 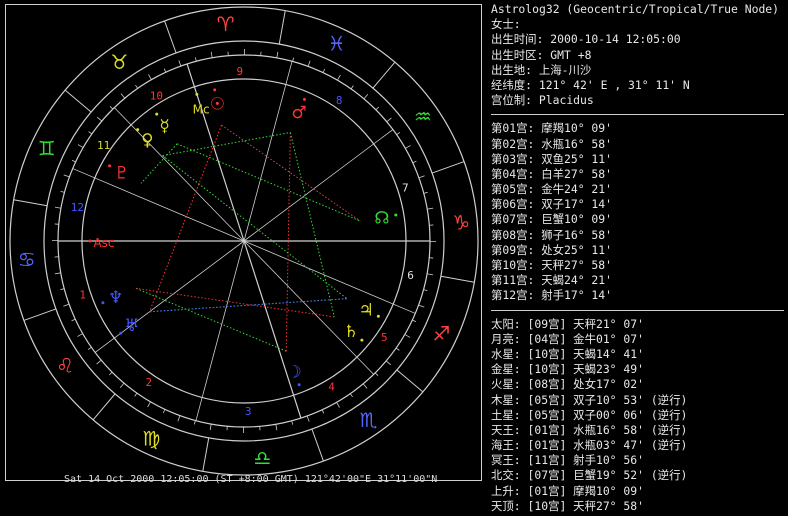 I want to click on capricorn-sign-icon: ♑, so click(x=461, y=223).